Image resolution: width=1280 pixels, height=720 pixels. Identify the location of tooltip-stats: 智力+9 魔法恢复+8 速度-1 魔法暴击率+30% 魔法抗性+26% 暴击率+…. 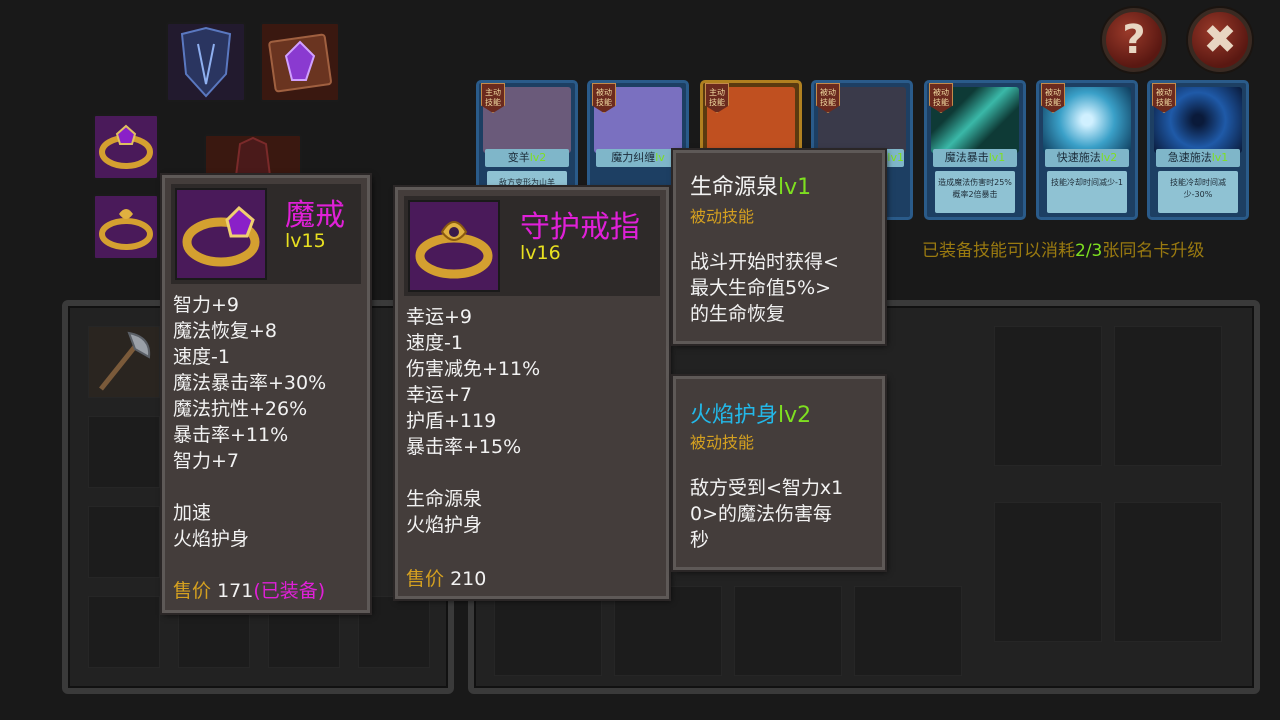
(271, 422).